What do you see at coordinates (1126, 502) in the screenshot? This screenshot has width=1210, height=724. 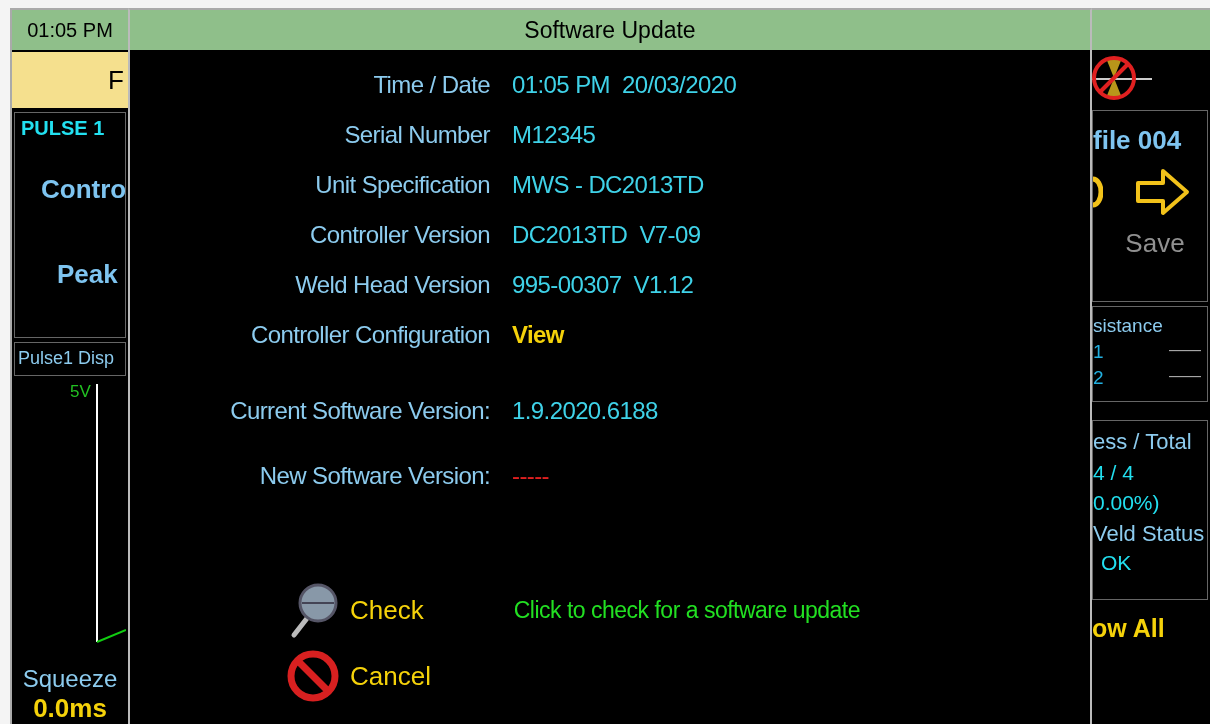 I see `percent-value: 0.00%)` at bounding box center [1126, 502].